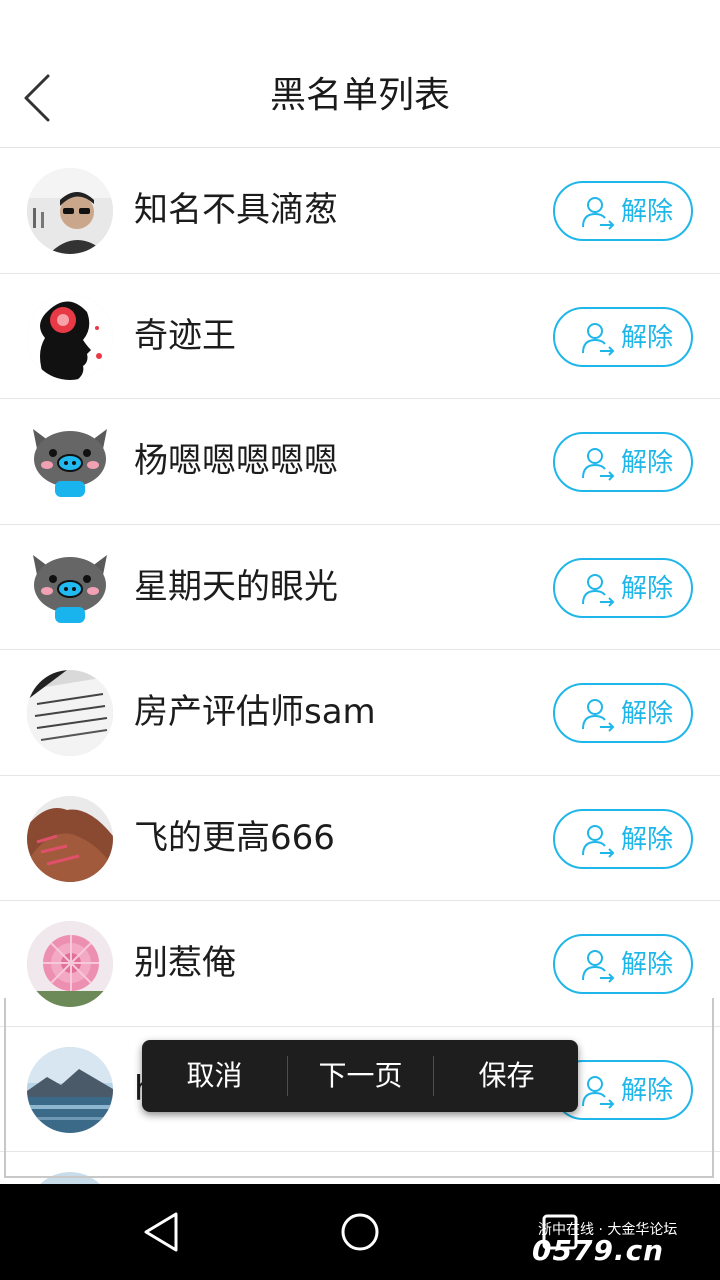  What do you see at coordinates (255, 712) in the screenshot?
I see `user-name: 房产评估师sam` at bounding box center [255, 712].